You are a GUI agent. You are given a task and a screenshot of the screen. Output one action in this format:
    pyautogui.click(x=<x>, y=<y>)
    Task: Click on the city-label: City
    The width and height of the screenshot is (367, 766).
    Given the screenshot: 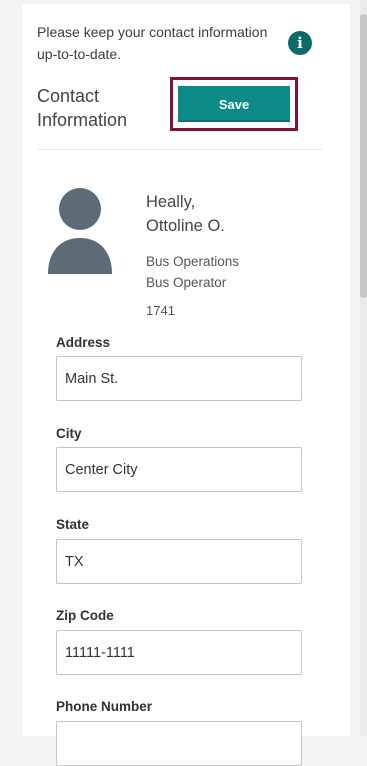 What is the action you would take?
    pyautogui.click(x=69, y=433)
    